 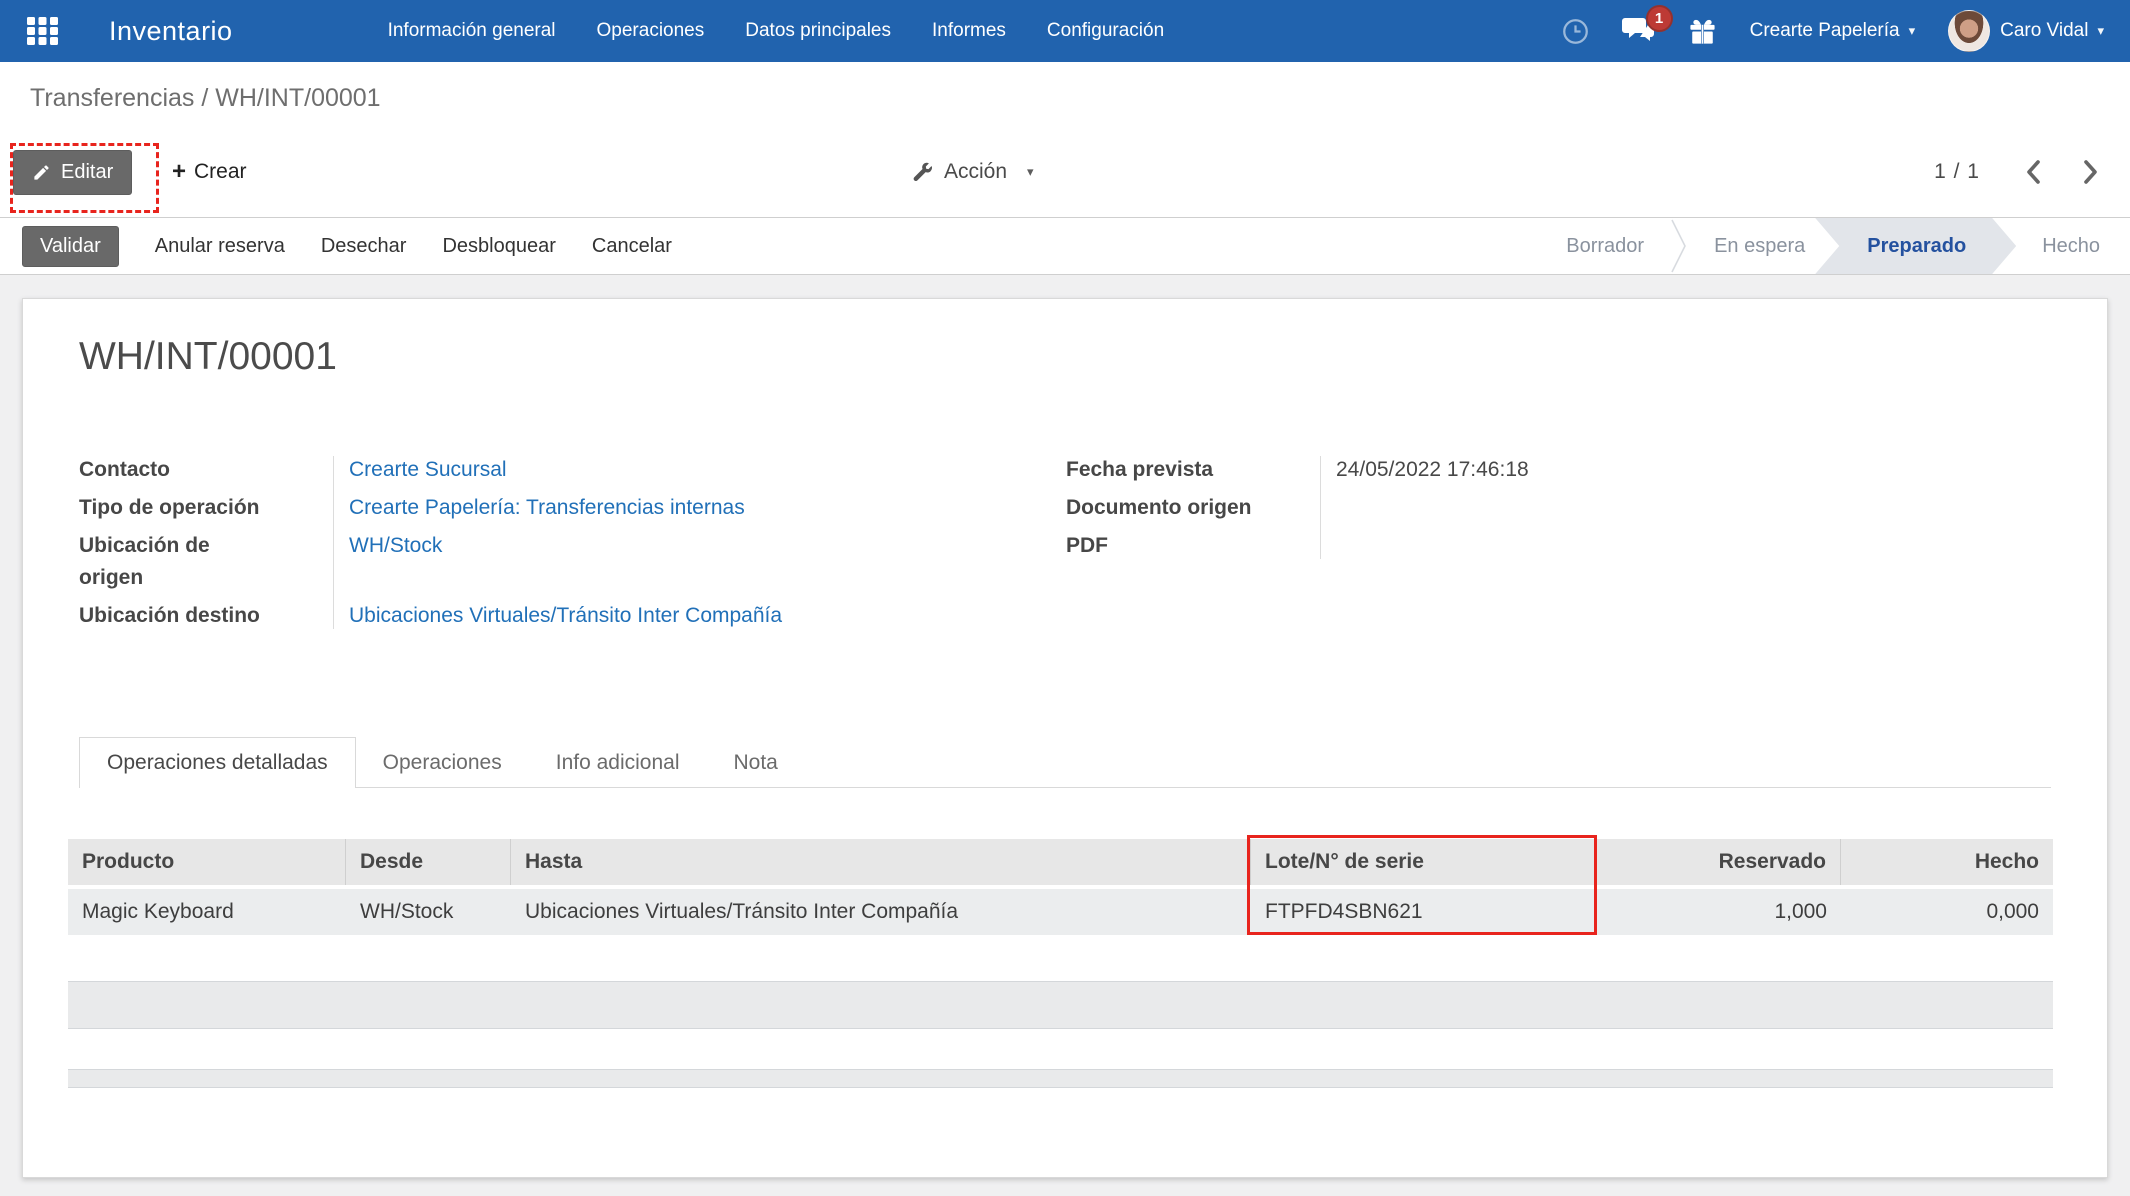 I want to click on field-label-fecha-prevista: Fecha prevista, so click(x=1140, y=469).